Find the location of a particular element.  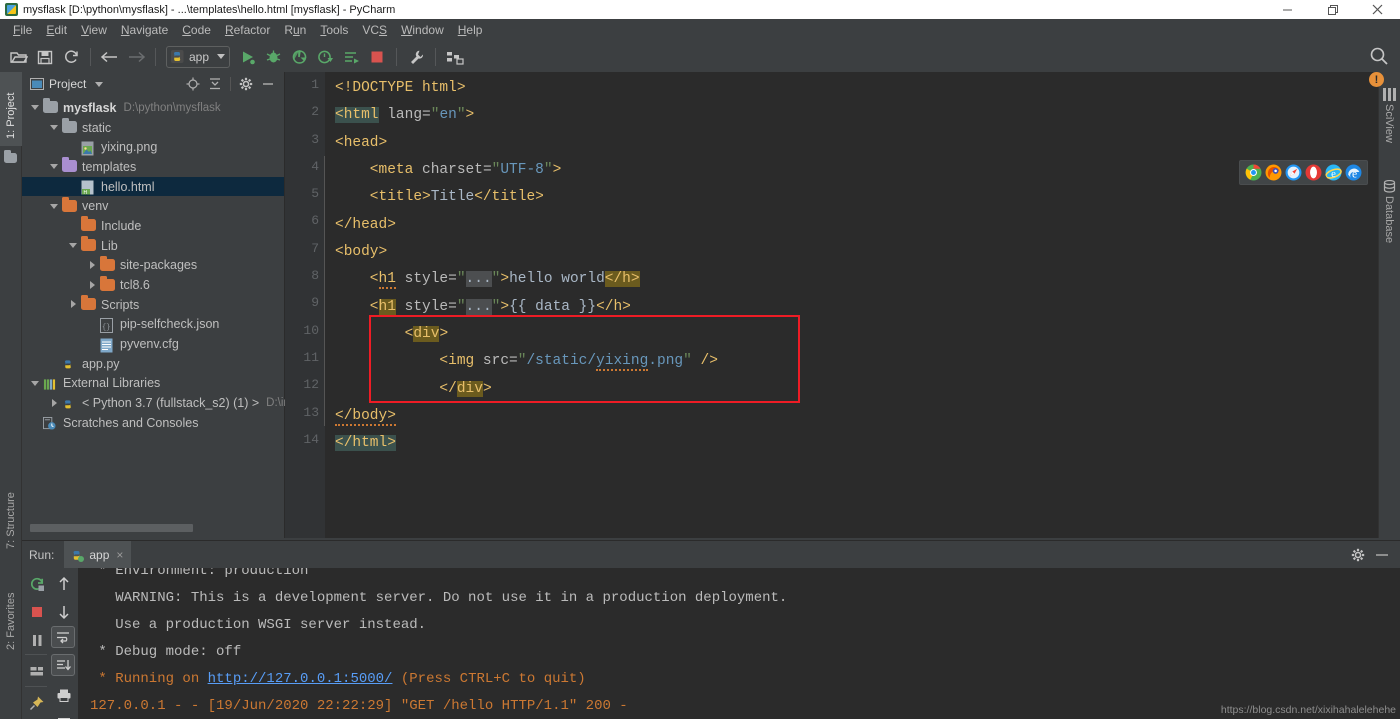

run-with-console-icon is located at coordinates (351, 57).